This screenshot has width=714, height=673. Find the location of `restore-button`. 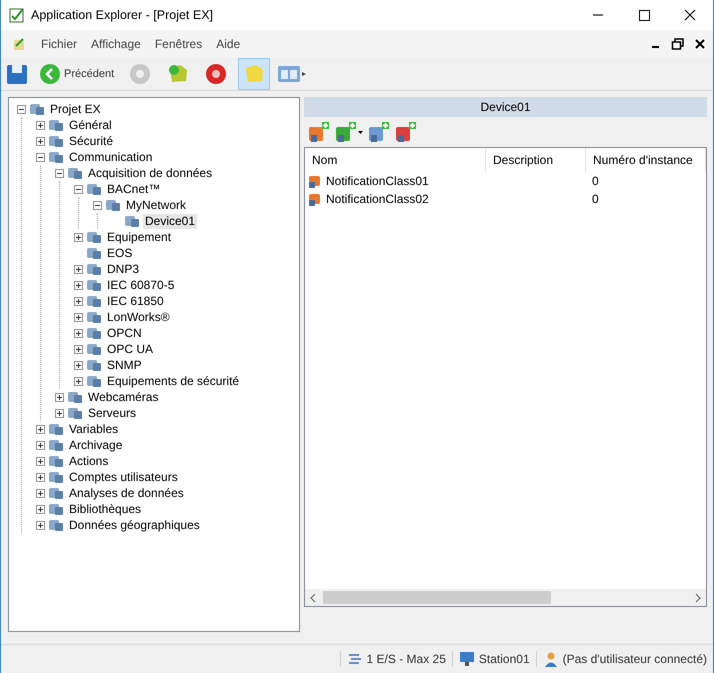

restore-button is located at coordinates (678, 44).